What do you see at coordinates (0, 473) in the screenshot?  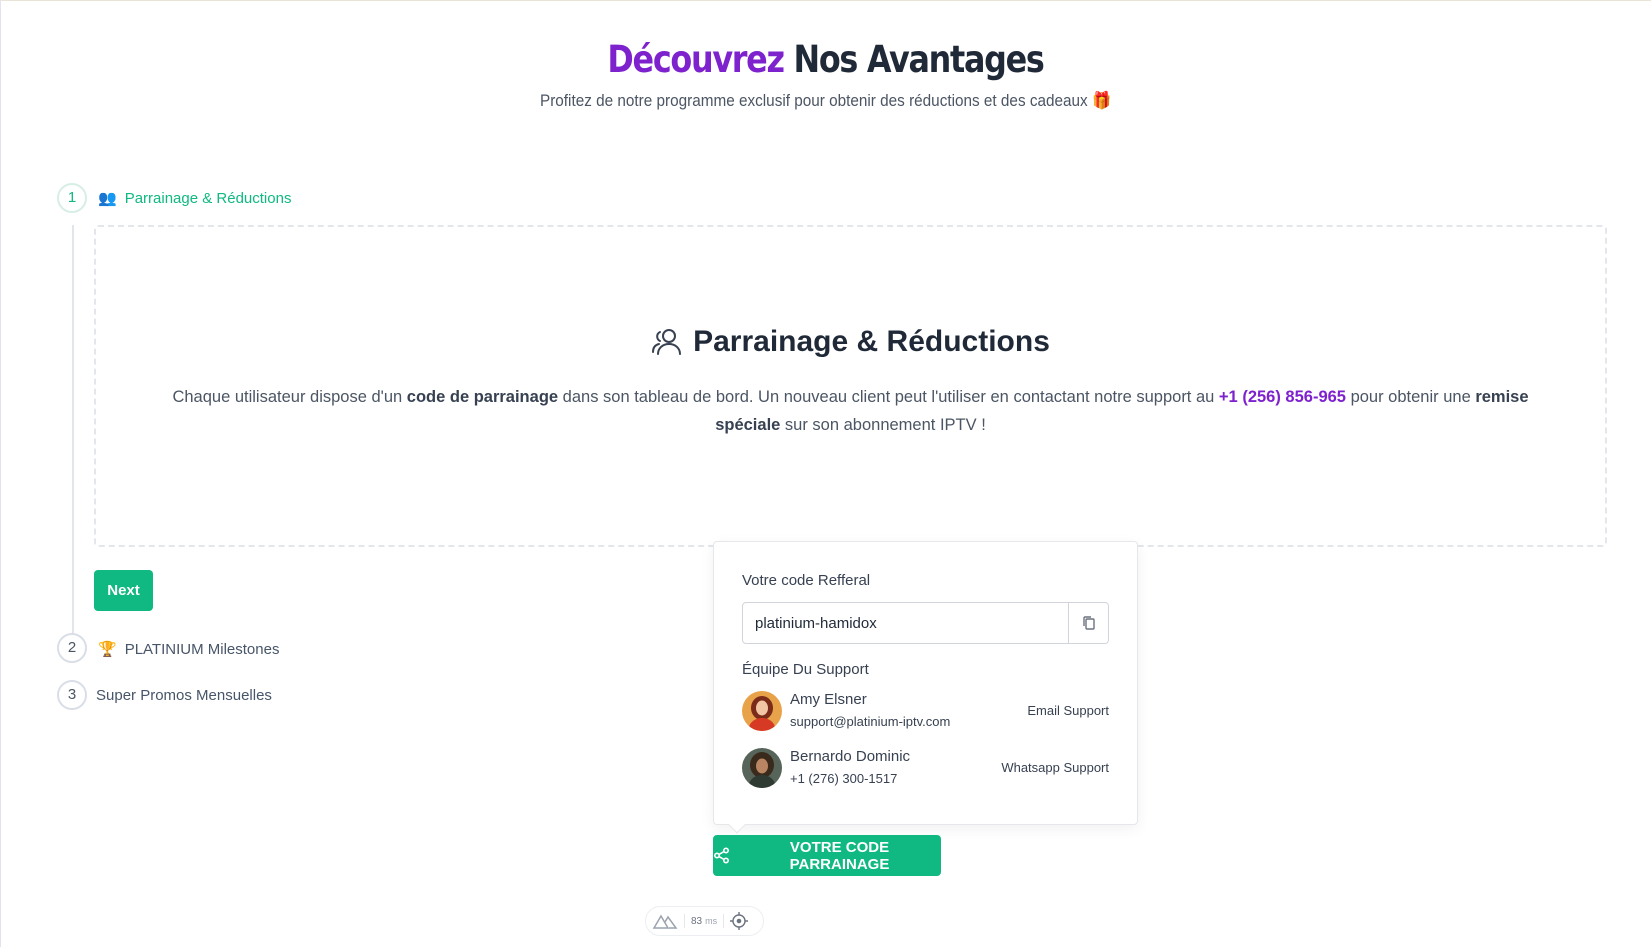 I see `left-border` at bounding box center [0, 473].